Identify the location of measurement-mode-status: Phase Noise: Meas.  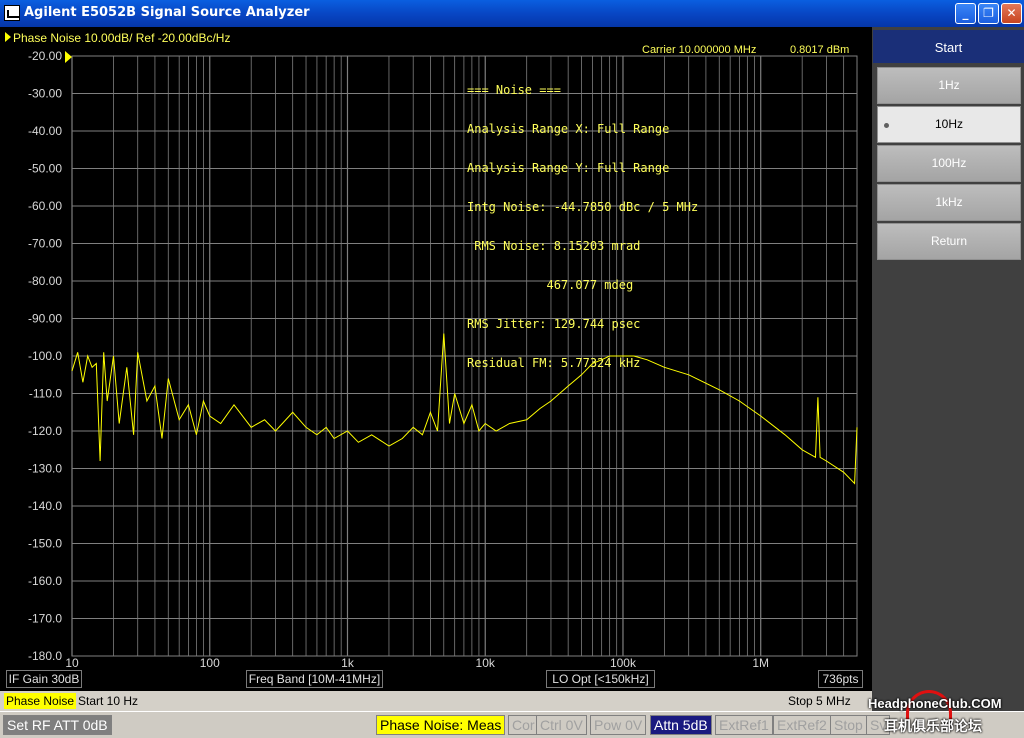
(441, 725).